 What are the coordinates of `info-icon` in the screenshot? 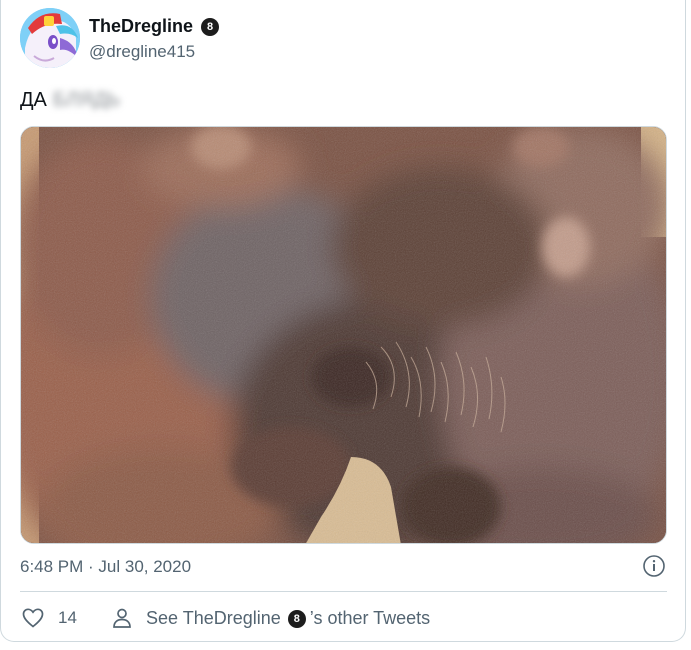 It's located at (654, 566).